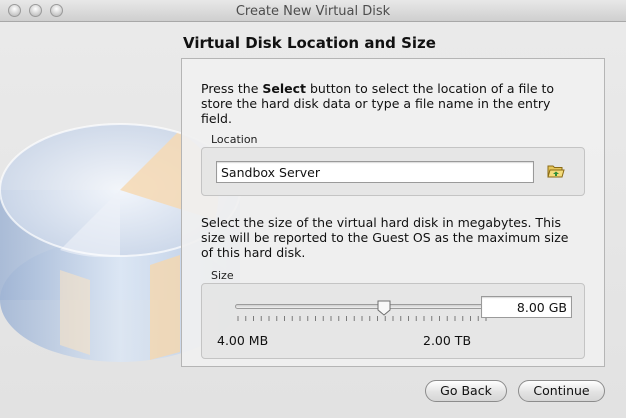 This screenshot has height=418, width=626. I want to click on slider-min-label: 4.00 MB, so click(243, 340).